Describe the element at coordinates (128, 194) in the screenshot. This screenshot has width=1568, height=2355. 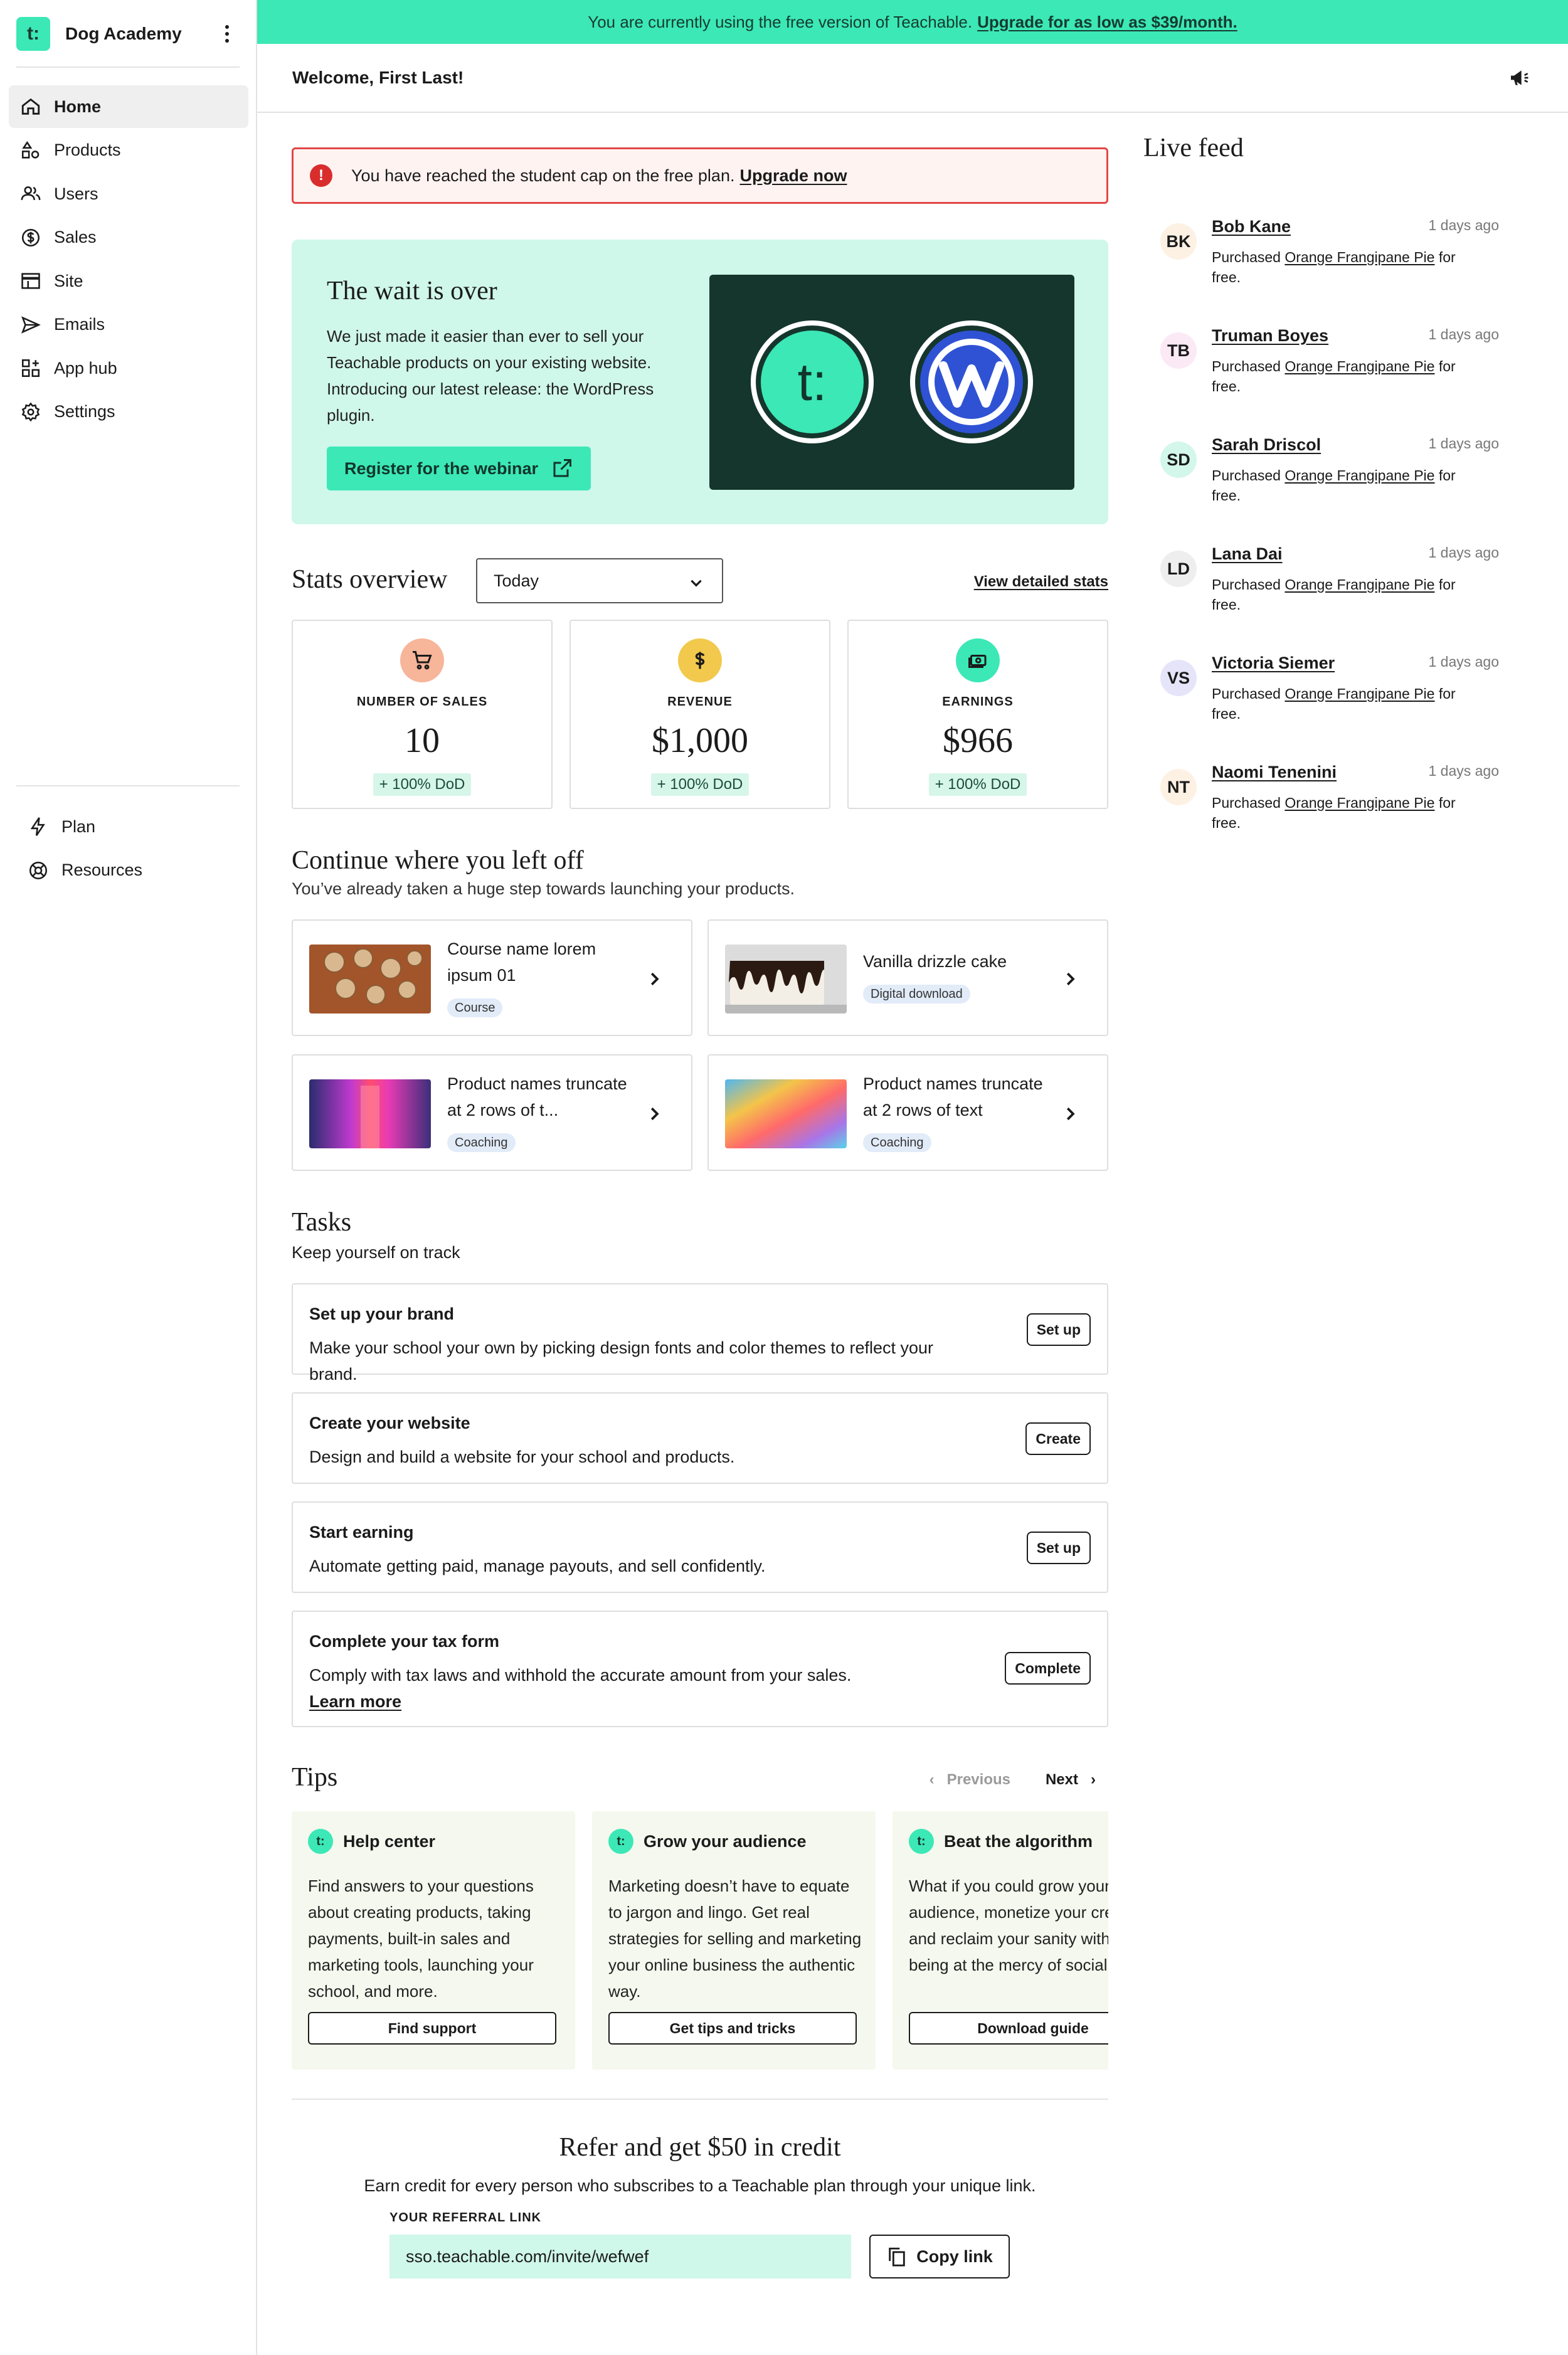
I see `sidebar-item-users: Users` at that location.